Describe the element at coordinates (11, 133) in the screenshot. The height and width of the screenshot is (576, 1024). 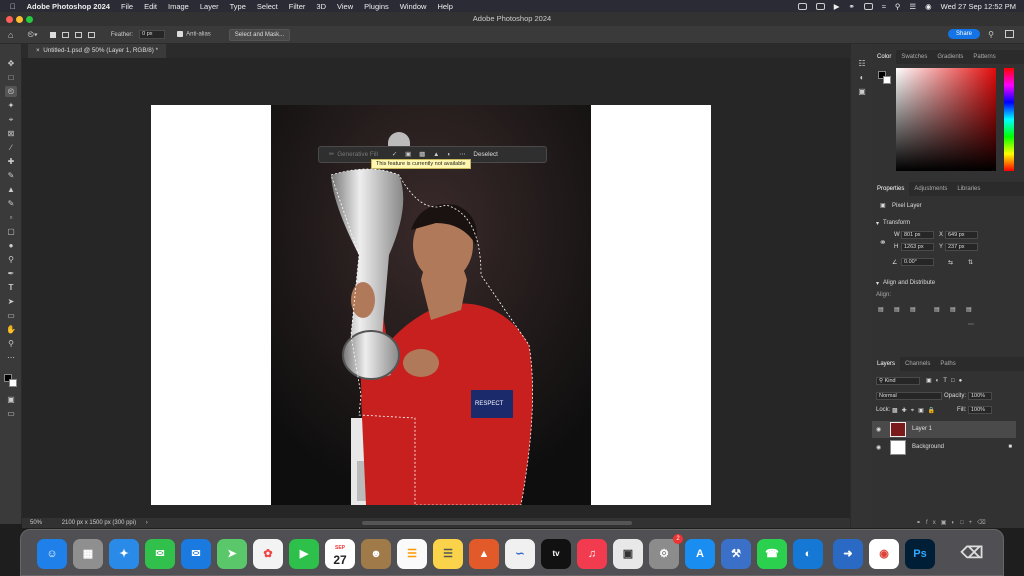
I see `frame-tool-icon: ⊠` at that location.